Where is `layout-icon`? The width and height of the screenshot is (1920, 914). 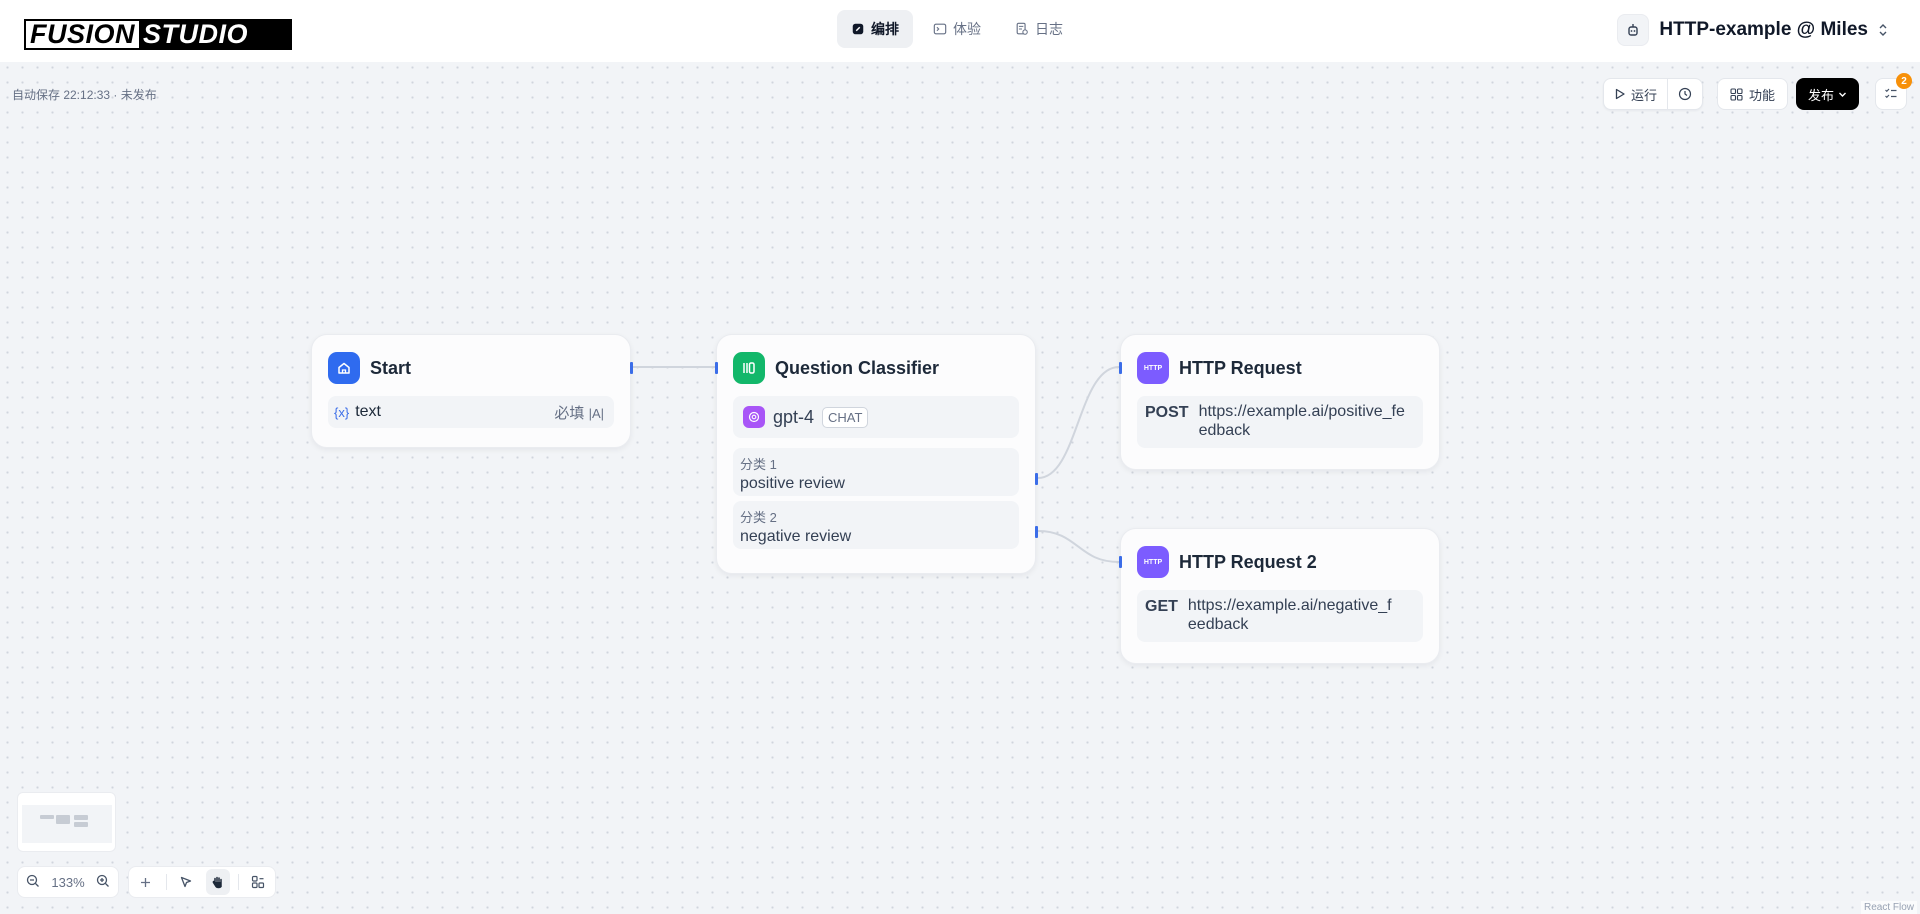
layout-icon is located at coordinates (258, 882).